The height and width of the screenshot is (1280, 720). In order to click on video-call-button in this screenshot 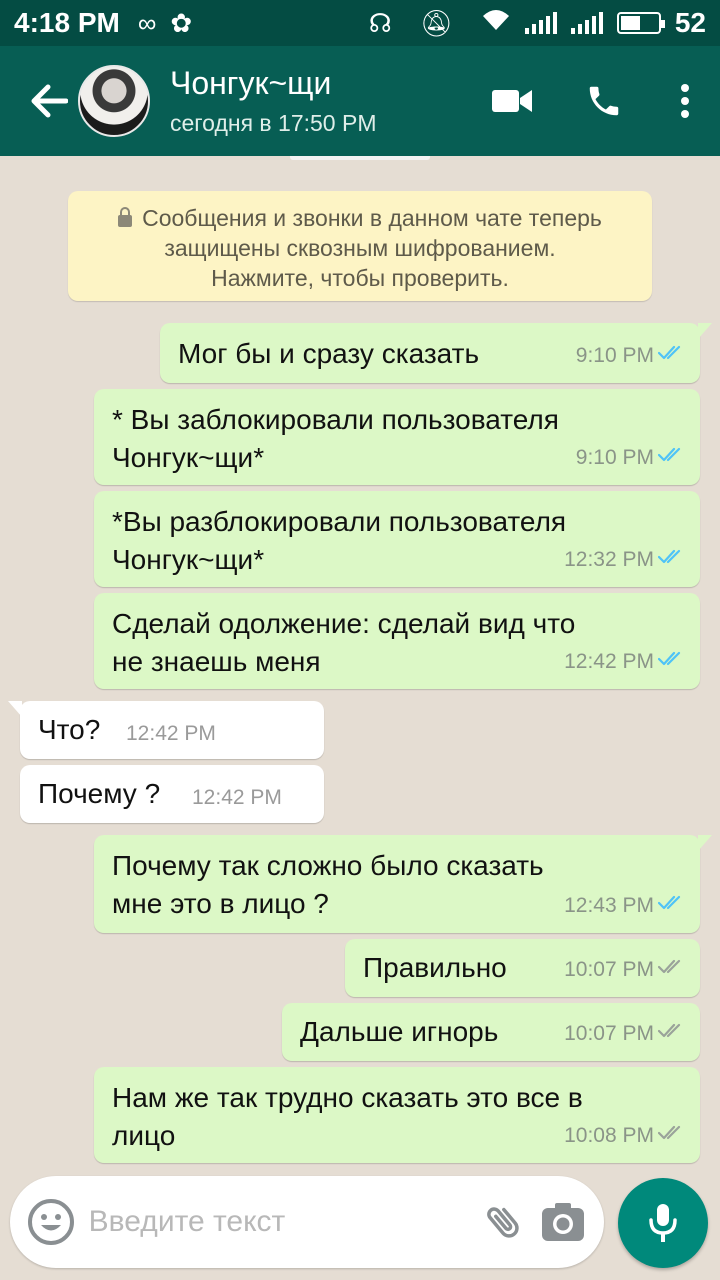, I will do `click(512, 101)`.